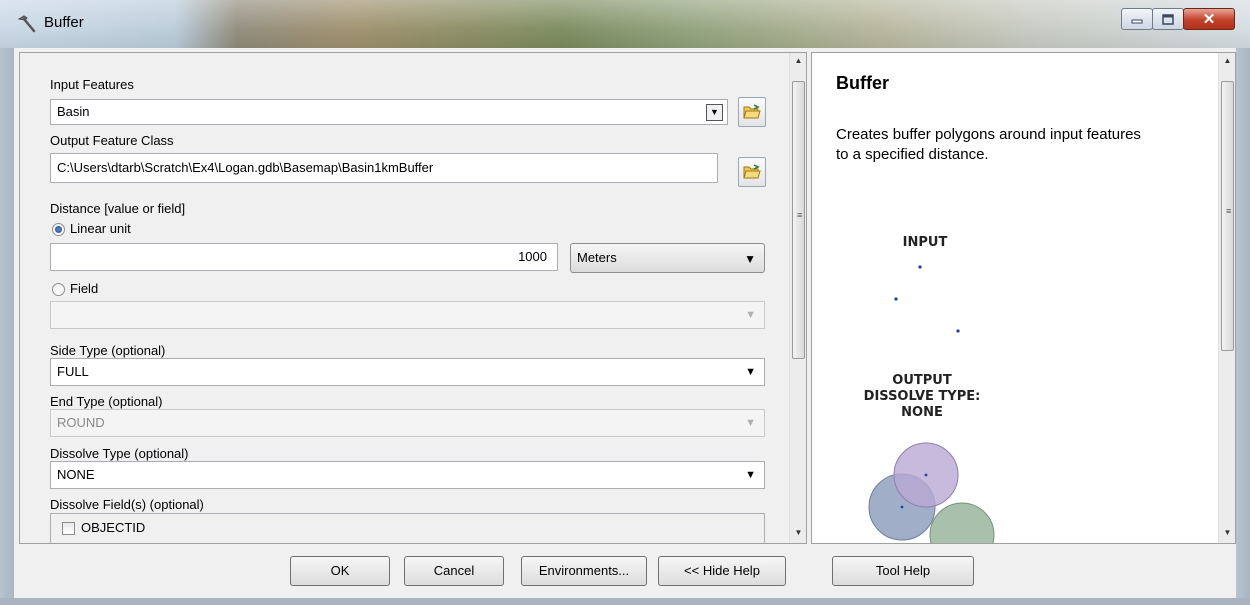  What do you see at coordinates (304, 257) in the screenshot?
I see `distance-value-input: 1000` at bounding box center [304, 257].